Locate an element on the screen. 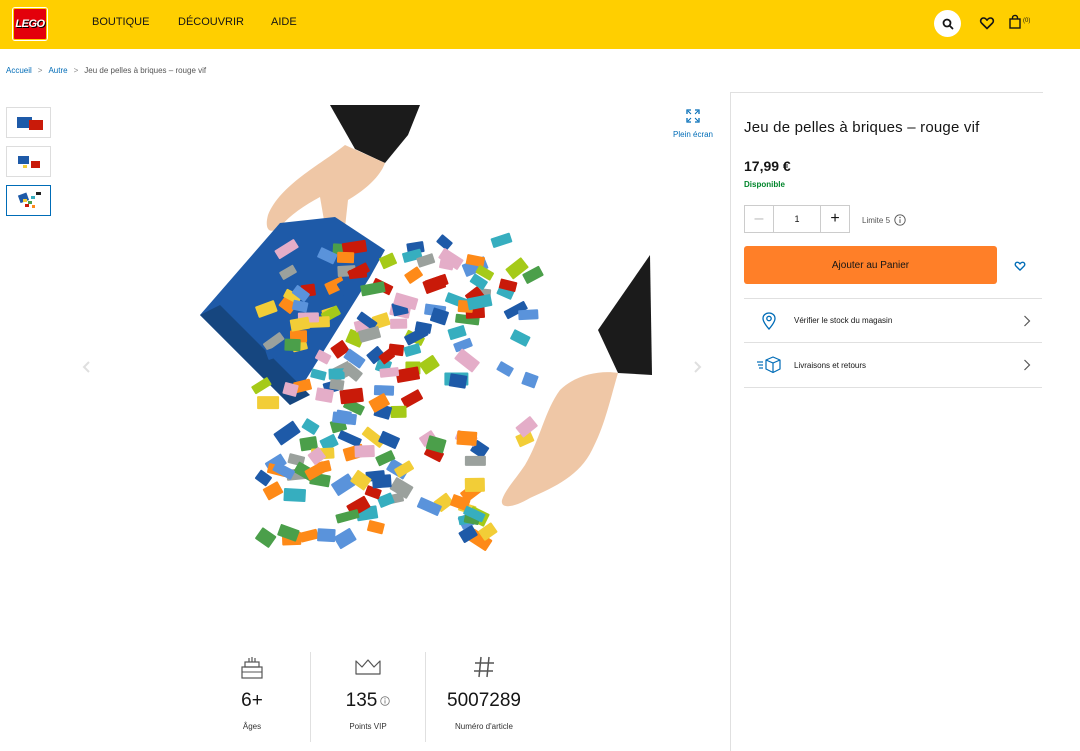 This screenshot has height=751, width=1080. breadcrumb-current: Jeu de pelles à briques – rouge vif is located at coordinates (145, 70).